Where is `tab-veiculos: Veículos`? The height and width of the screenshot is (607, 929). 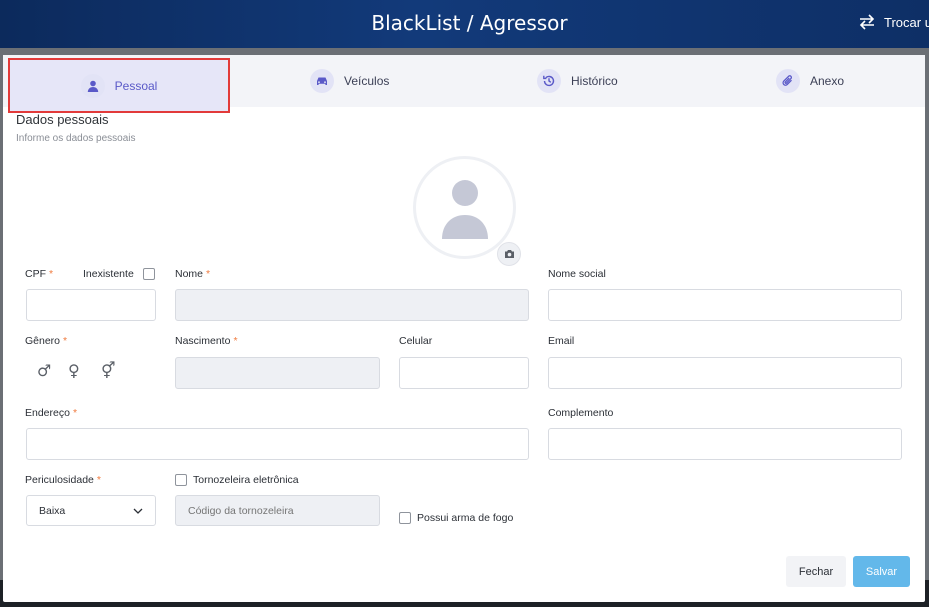
tab-veiculos: Veículos is located at coordinates (349, 81).